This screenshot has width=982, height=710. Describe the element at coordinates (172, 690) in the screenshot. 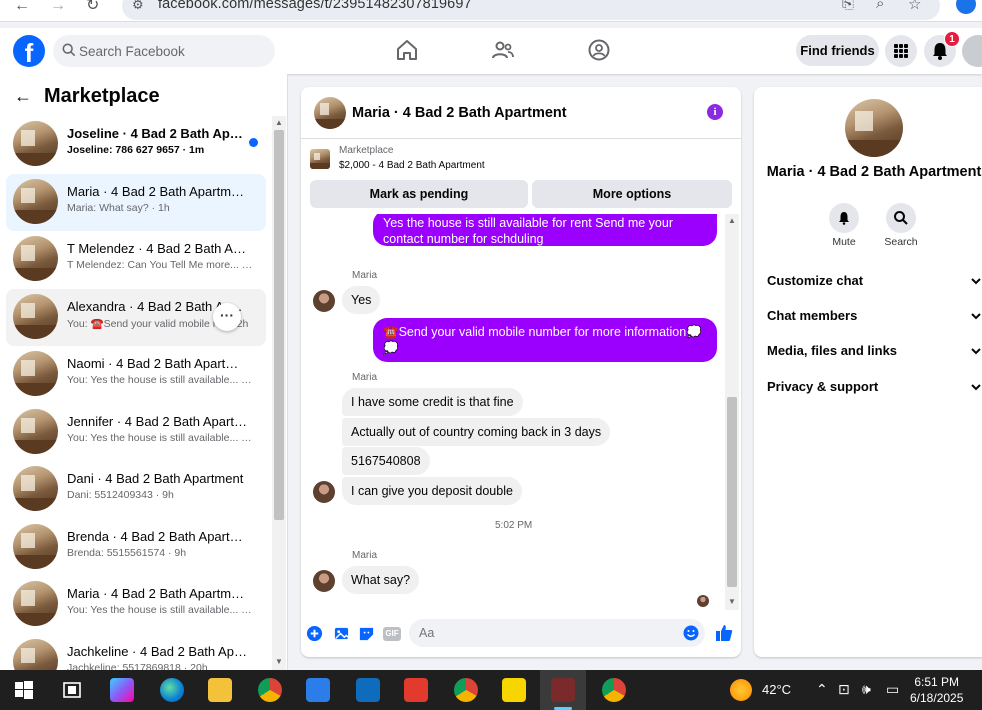

I see `edge-browser-icon` at that location.